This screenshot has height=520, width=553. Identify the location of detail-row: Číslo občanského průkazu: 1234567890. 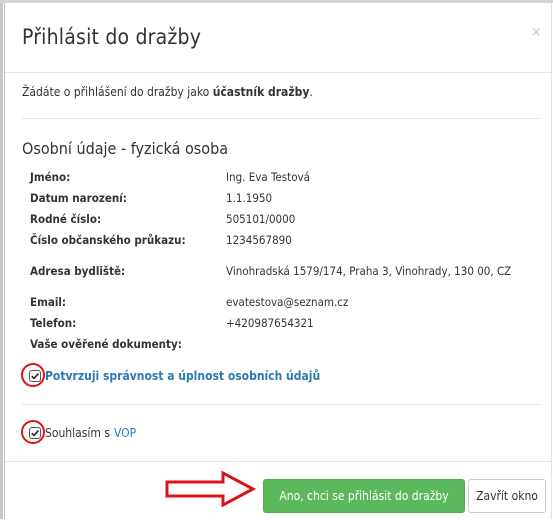
(287, 239).